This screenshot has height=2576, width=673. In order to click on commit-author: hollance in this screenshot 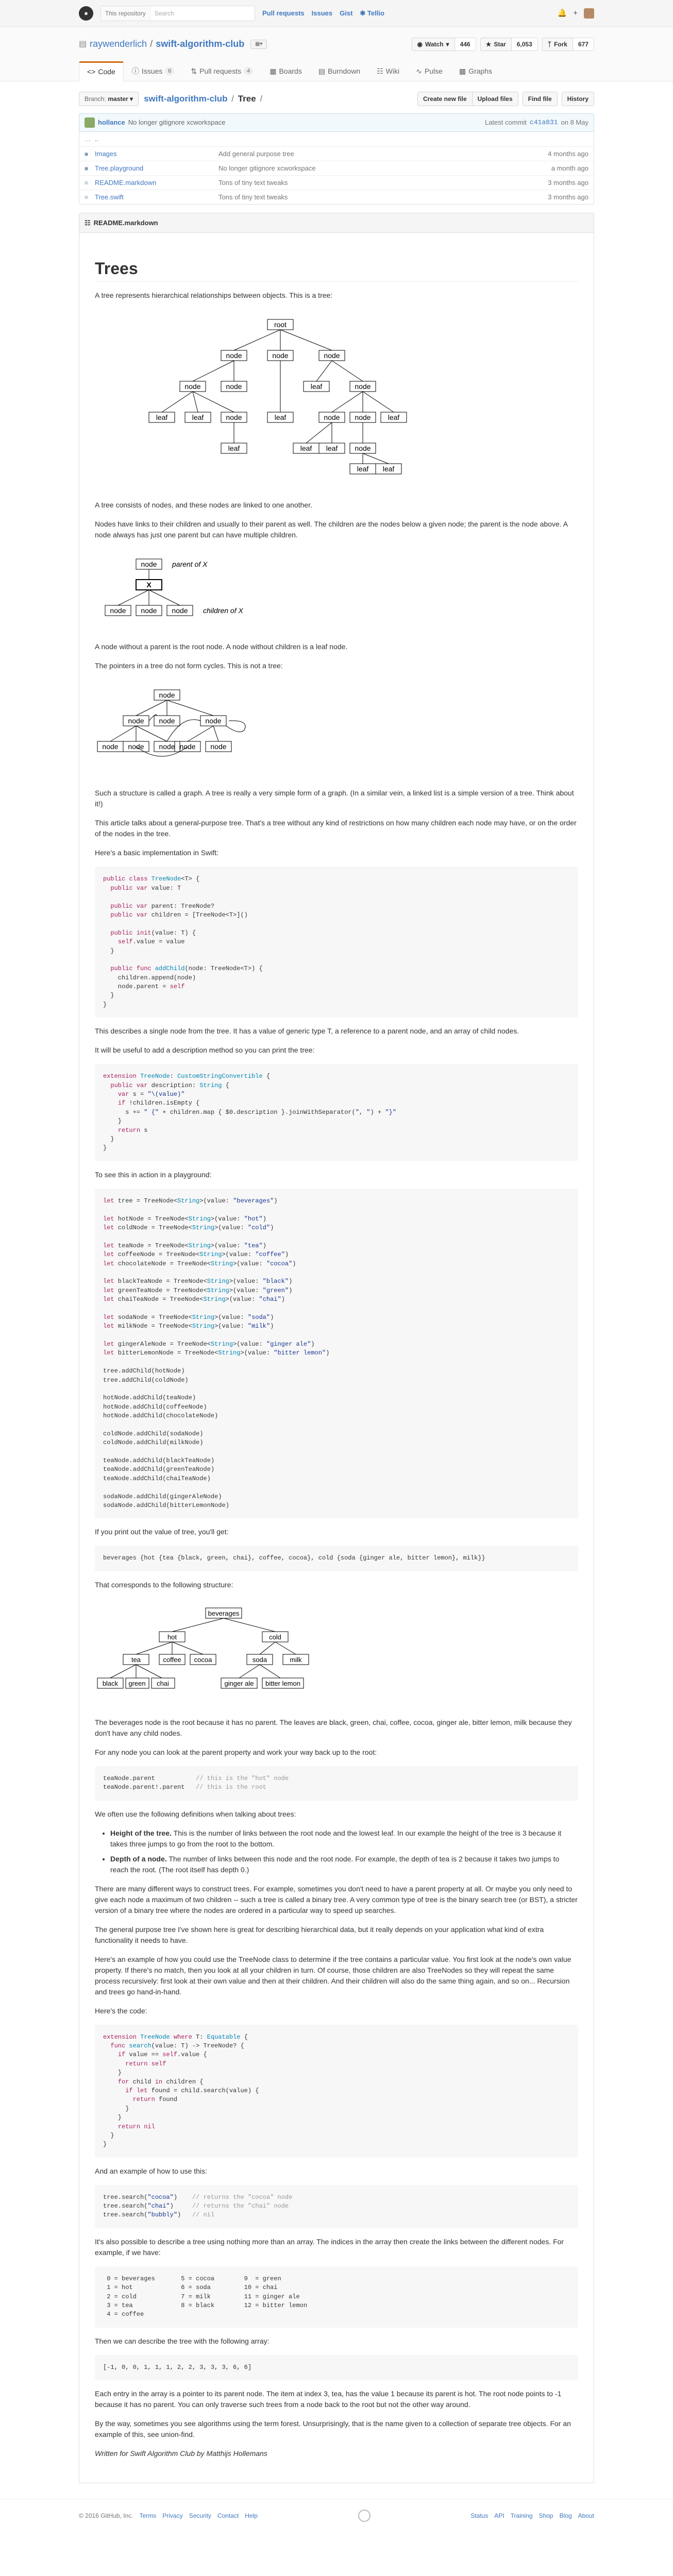, I will do `click(111, 122)`.